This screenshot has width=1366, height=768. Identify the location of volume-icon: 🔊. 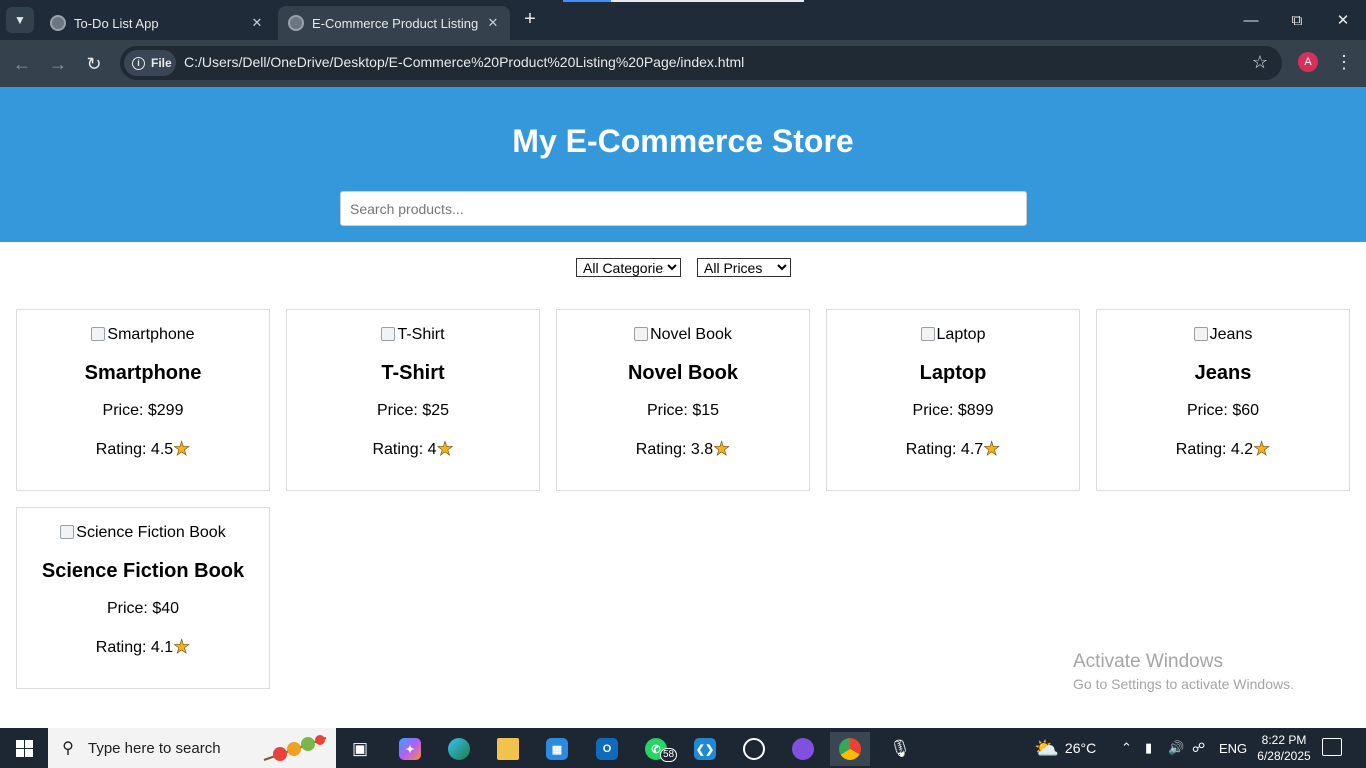
(1176, 748).